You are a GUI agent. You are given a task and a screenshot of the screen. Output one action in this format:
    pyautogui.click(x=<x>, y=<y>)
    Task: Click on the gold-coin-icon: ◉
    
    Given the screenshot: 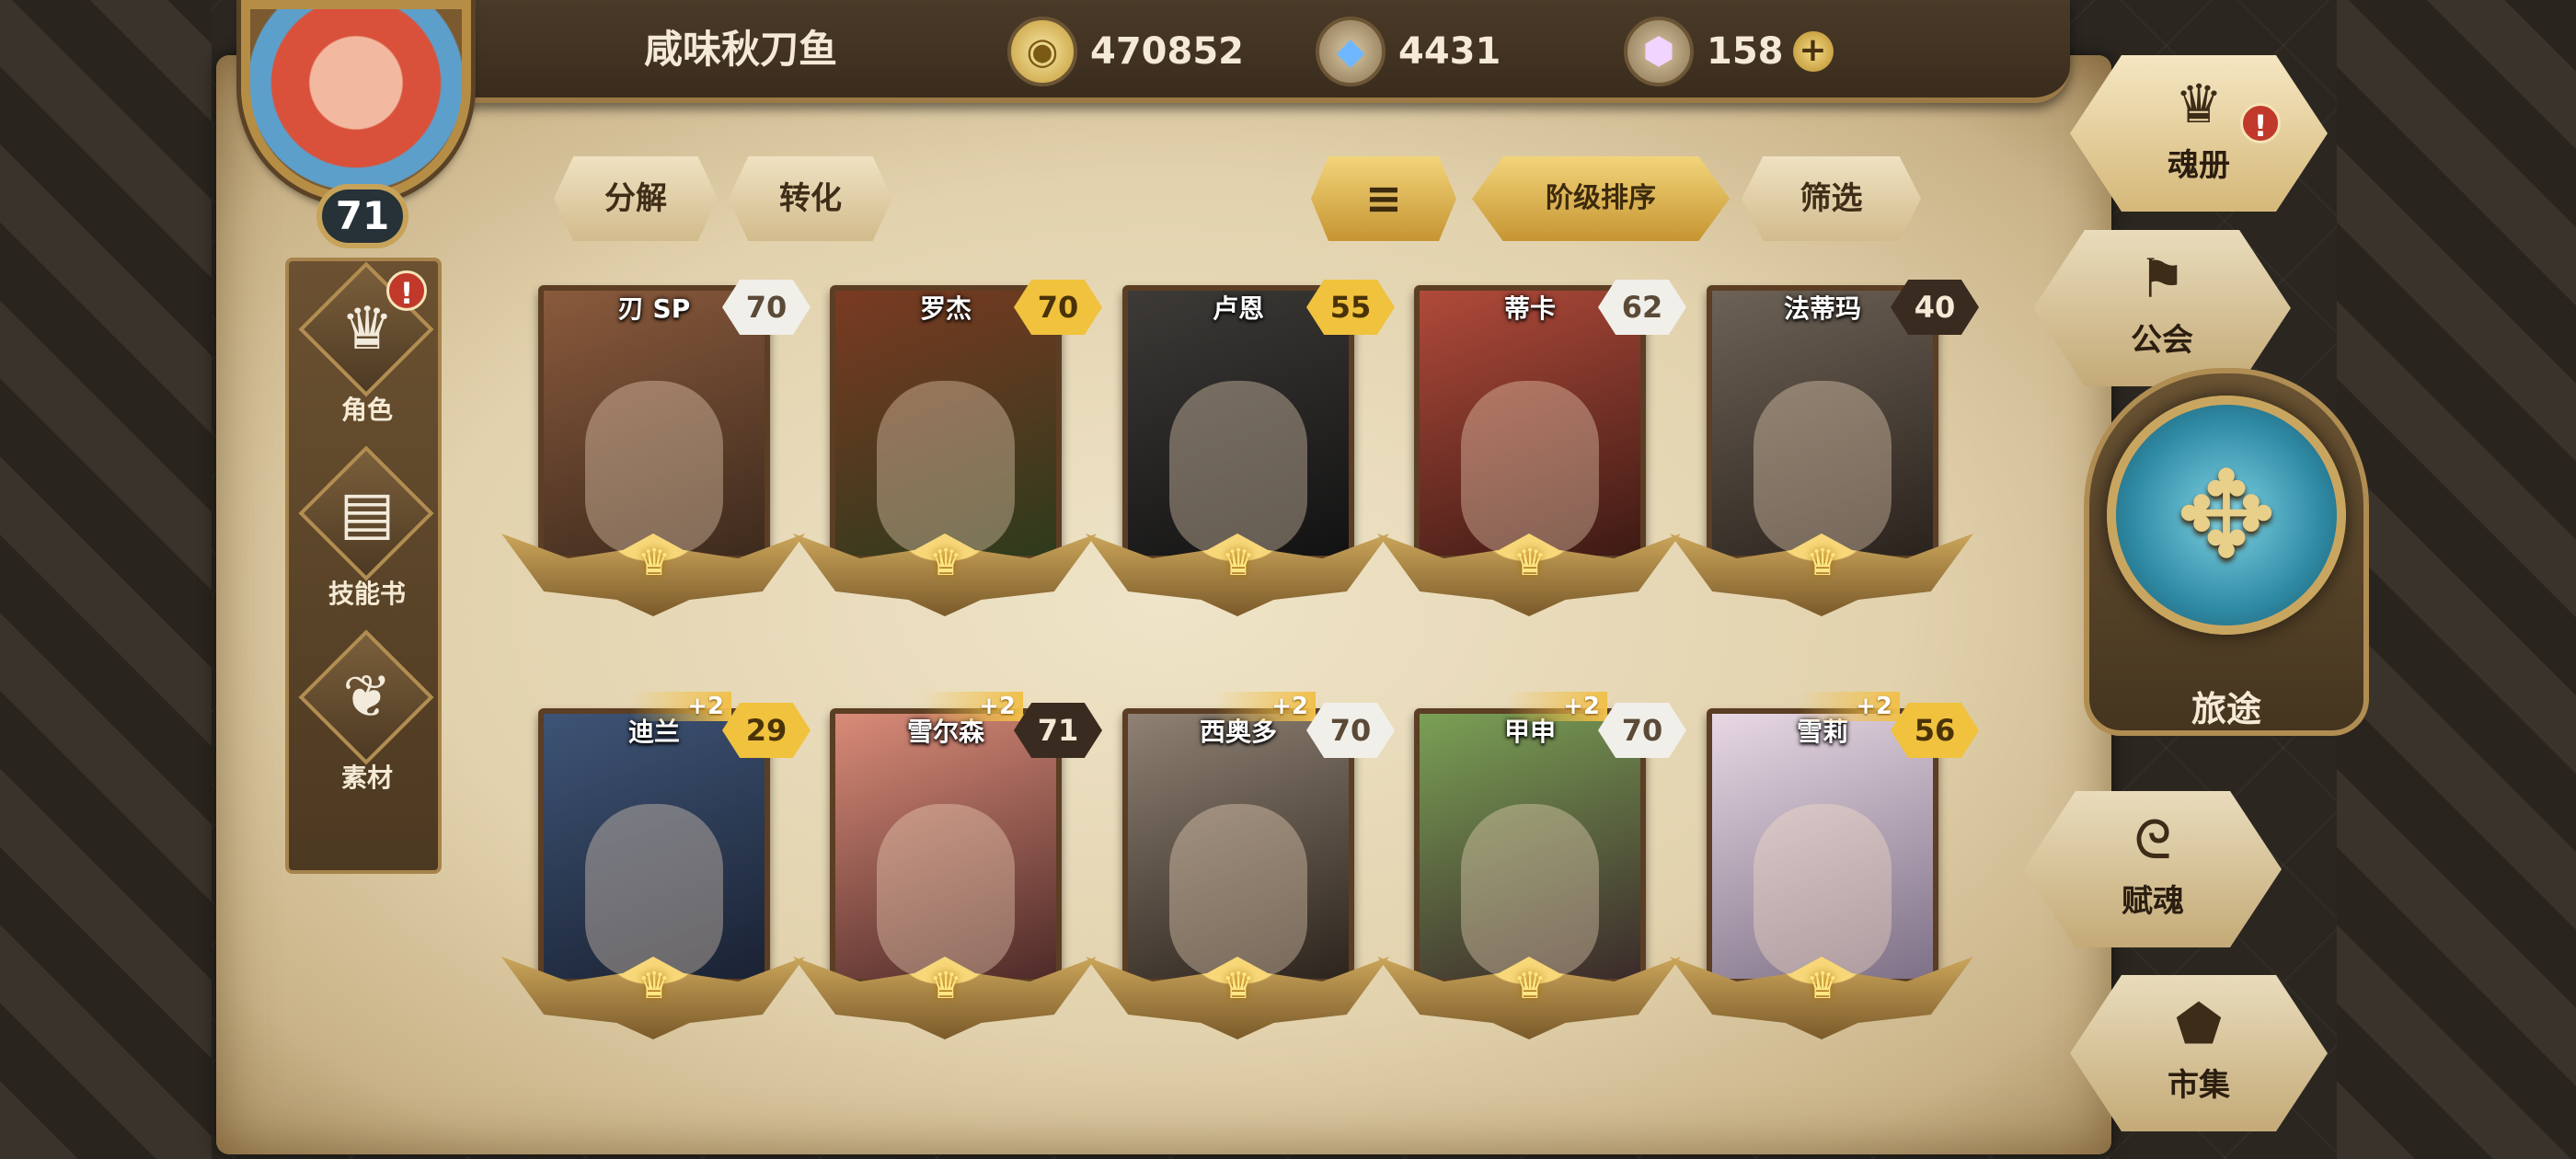 What is the action you would take?
    pyautogui.click(x=1042, y=51)
    